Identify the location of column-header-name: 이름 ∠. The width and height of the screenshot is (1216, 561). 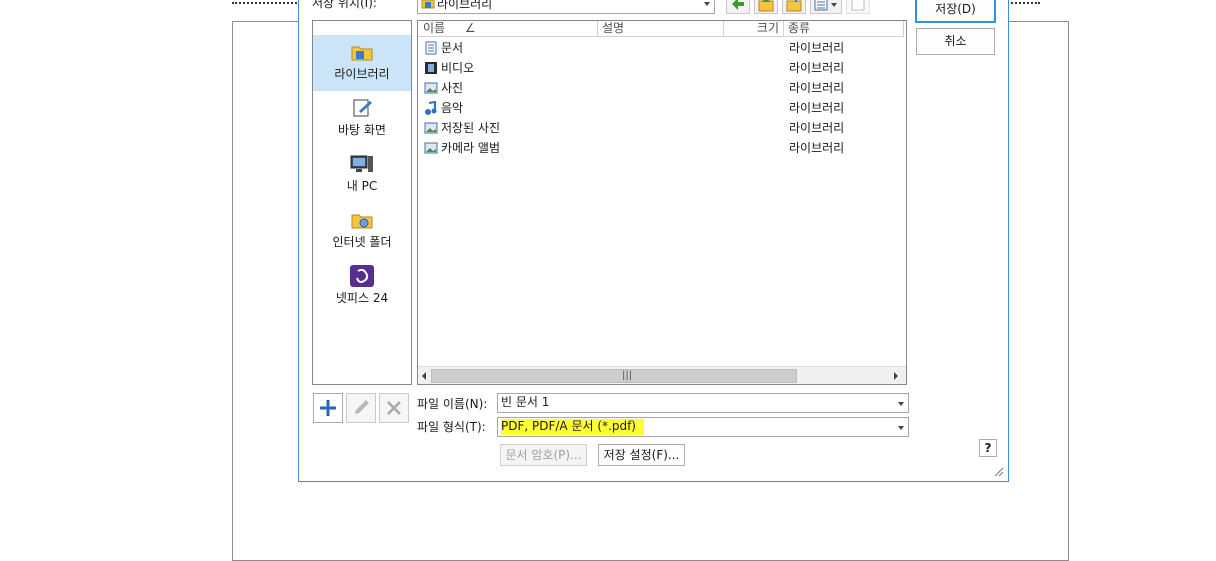
(508, 29).